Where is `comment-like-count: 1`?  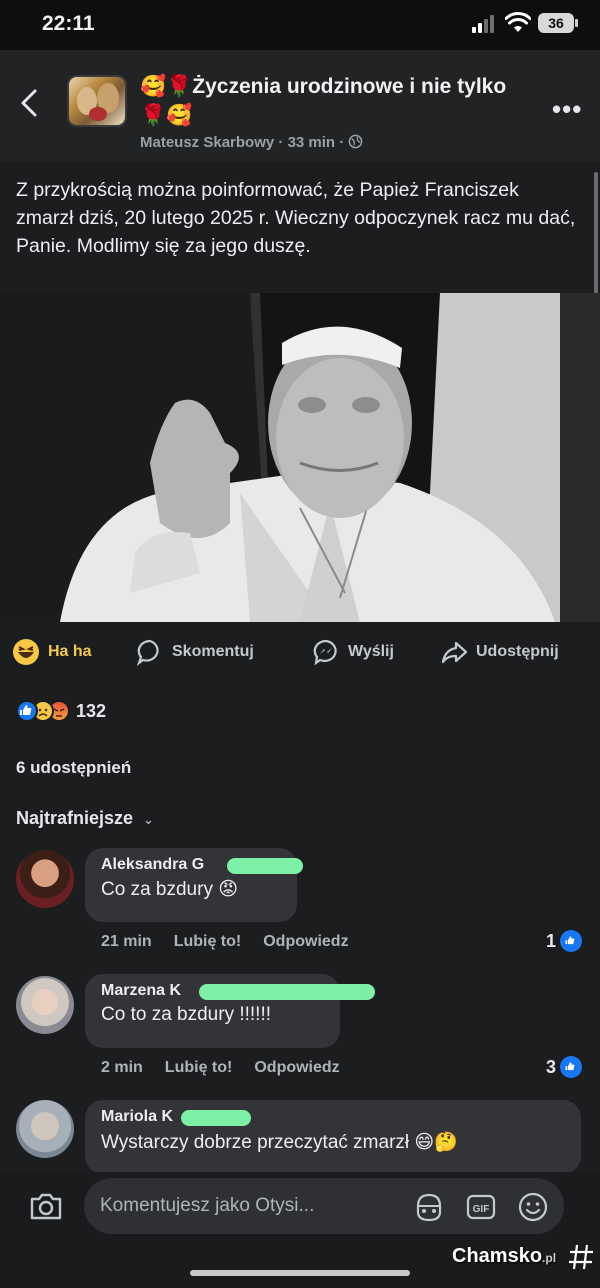 comment-like-count: 1 is located at coordinates (564, 941).